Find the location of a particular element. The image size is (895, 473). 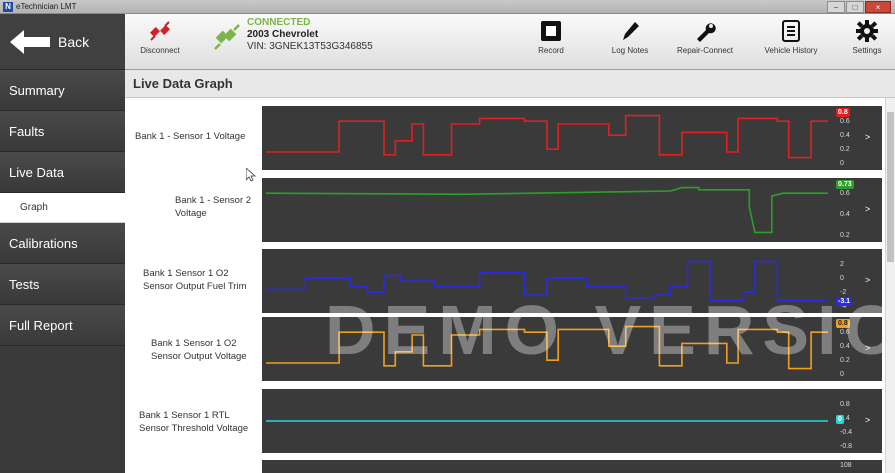

settings-label: Settings is located at coordinates (867, 50).